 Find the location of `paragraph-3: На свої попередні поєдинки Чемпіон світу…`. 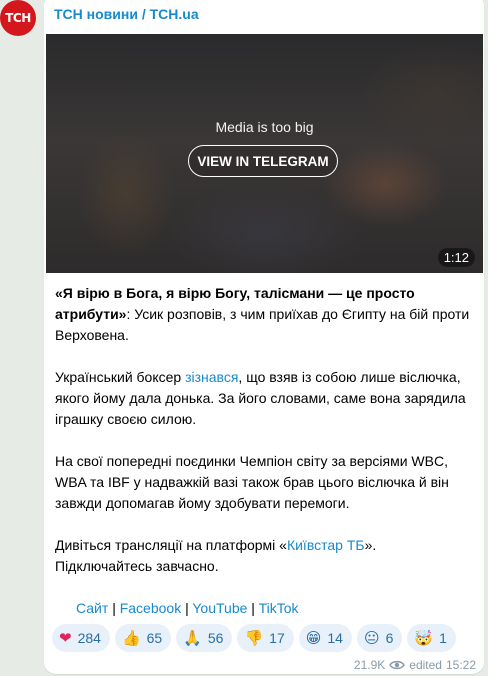

paragraph-3: На свої попередні поєдинки Чемпіон світу… is located at coordinates (252, 482).